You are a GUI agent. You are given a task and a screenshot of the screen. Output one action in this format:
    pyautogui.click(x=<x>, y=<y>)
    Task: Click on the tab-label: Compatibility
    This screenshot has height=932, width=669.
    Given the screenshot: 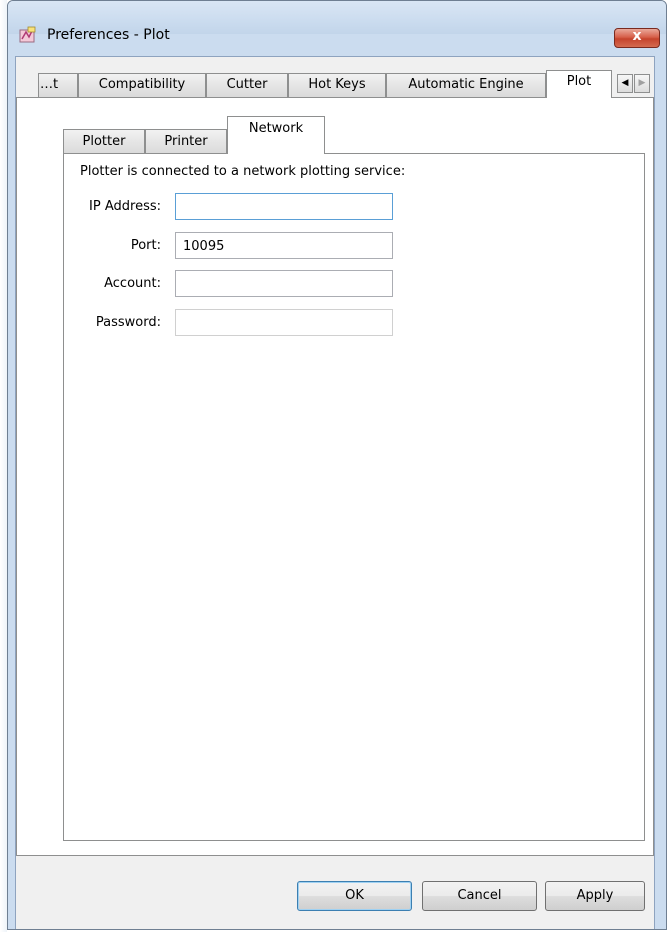 What is the action you would take?
    pyautogui.click(x=142, y=84)
    